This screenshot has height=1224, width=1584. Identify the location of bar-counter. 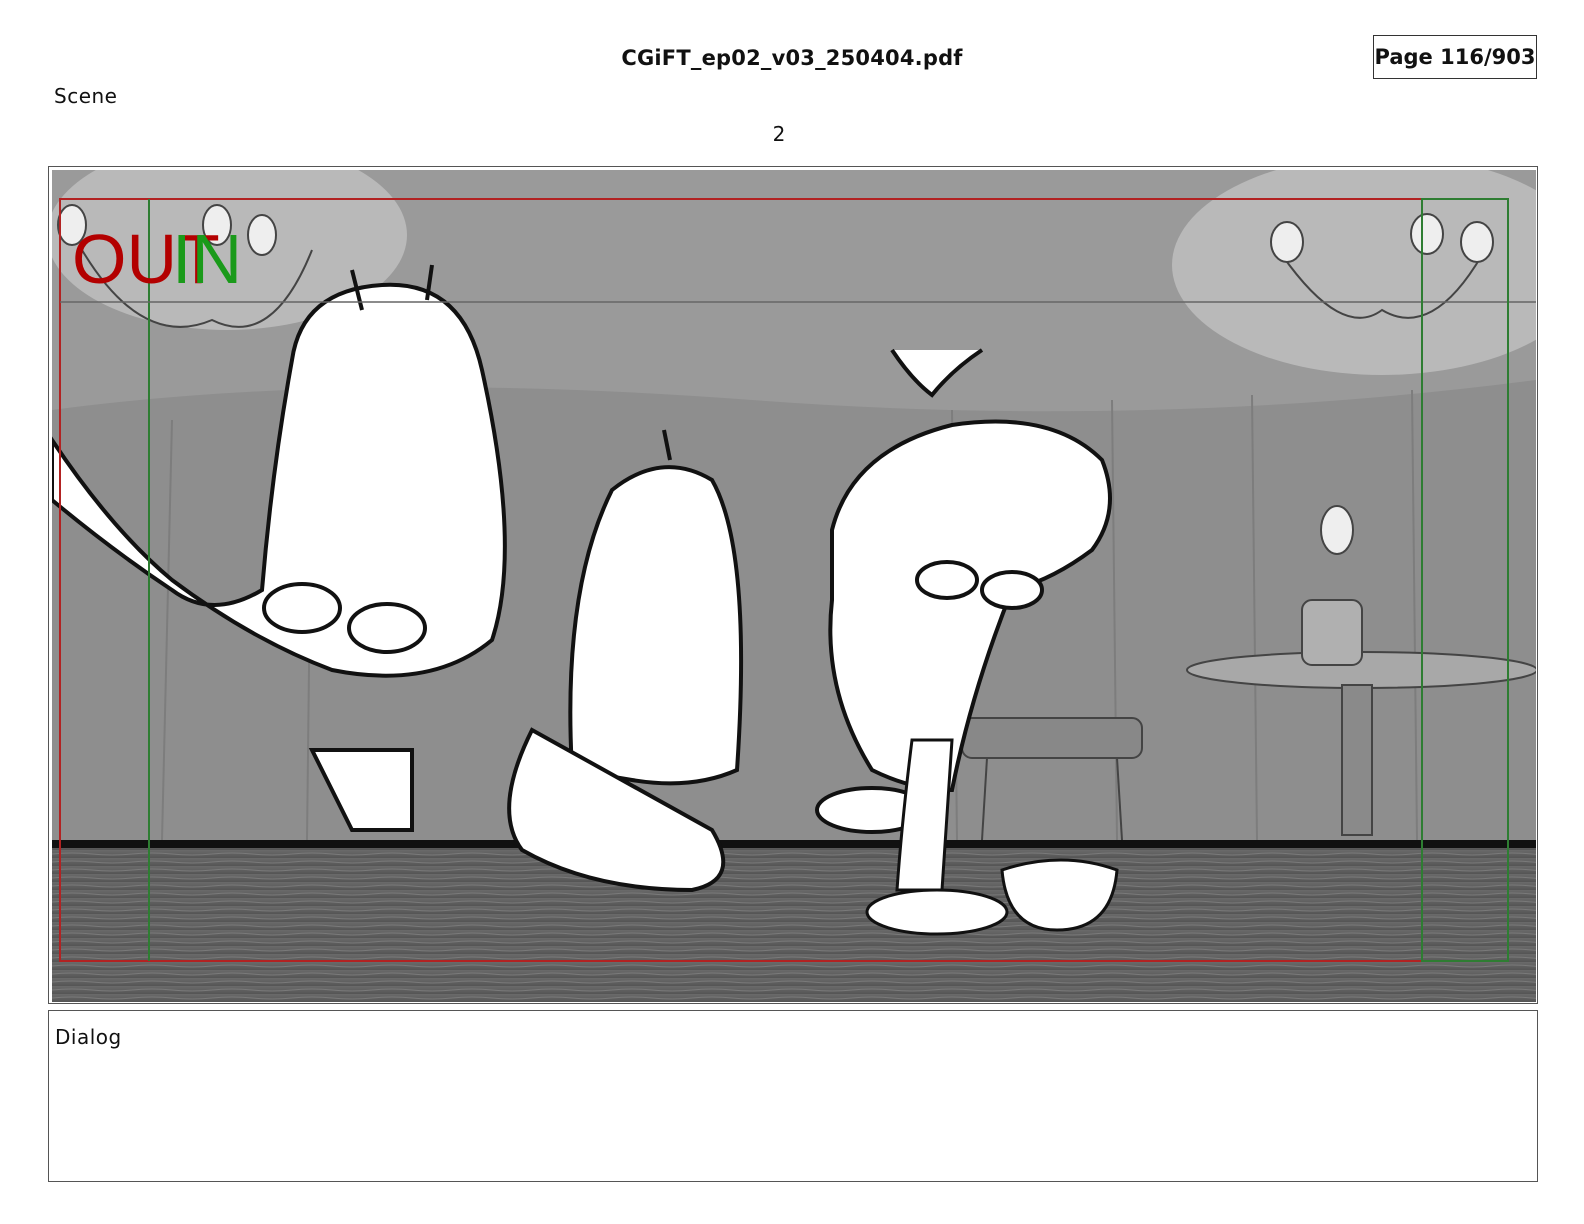
(794, 925).